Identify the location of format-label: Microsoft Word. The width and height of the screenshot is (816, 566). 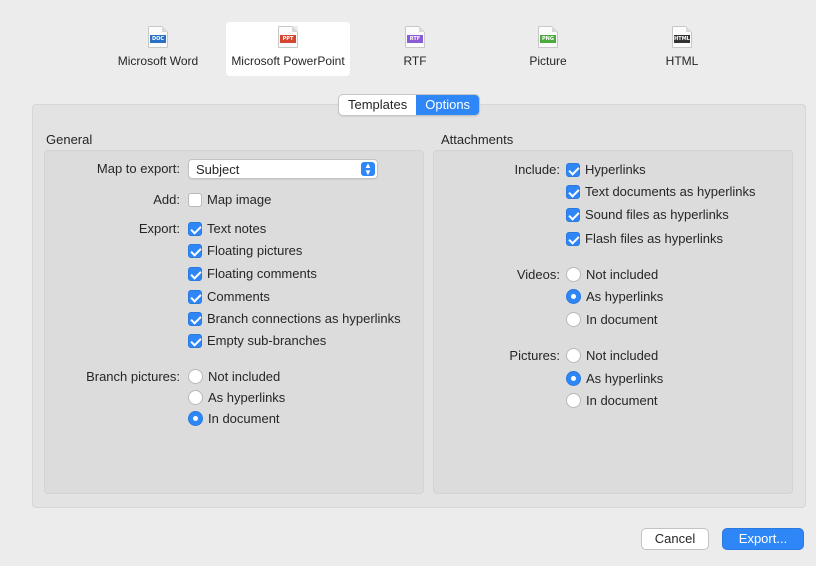
(158, 61).